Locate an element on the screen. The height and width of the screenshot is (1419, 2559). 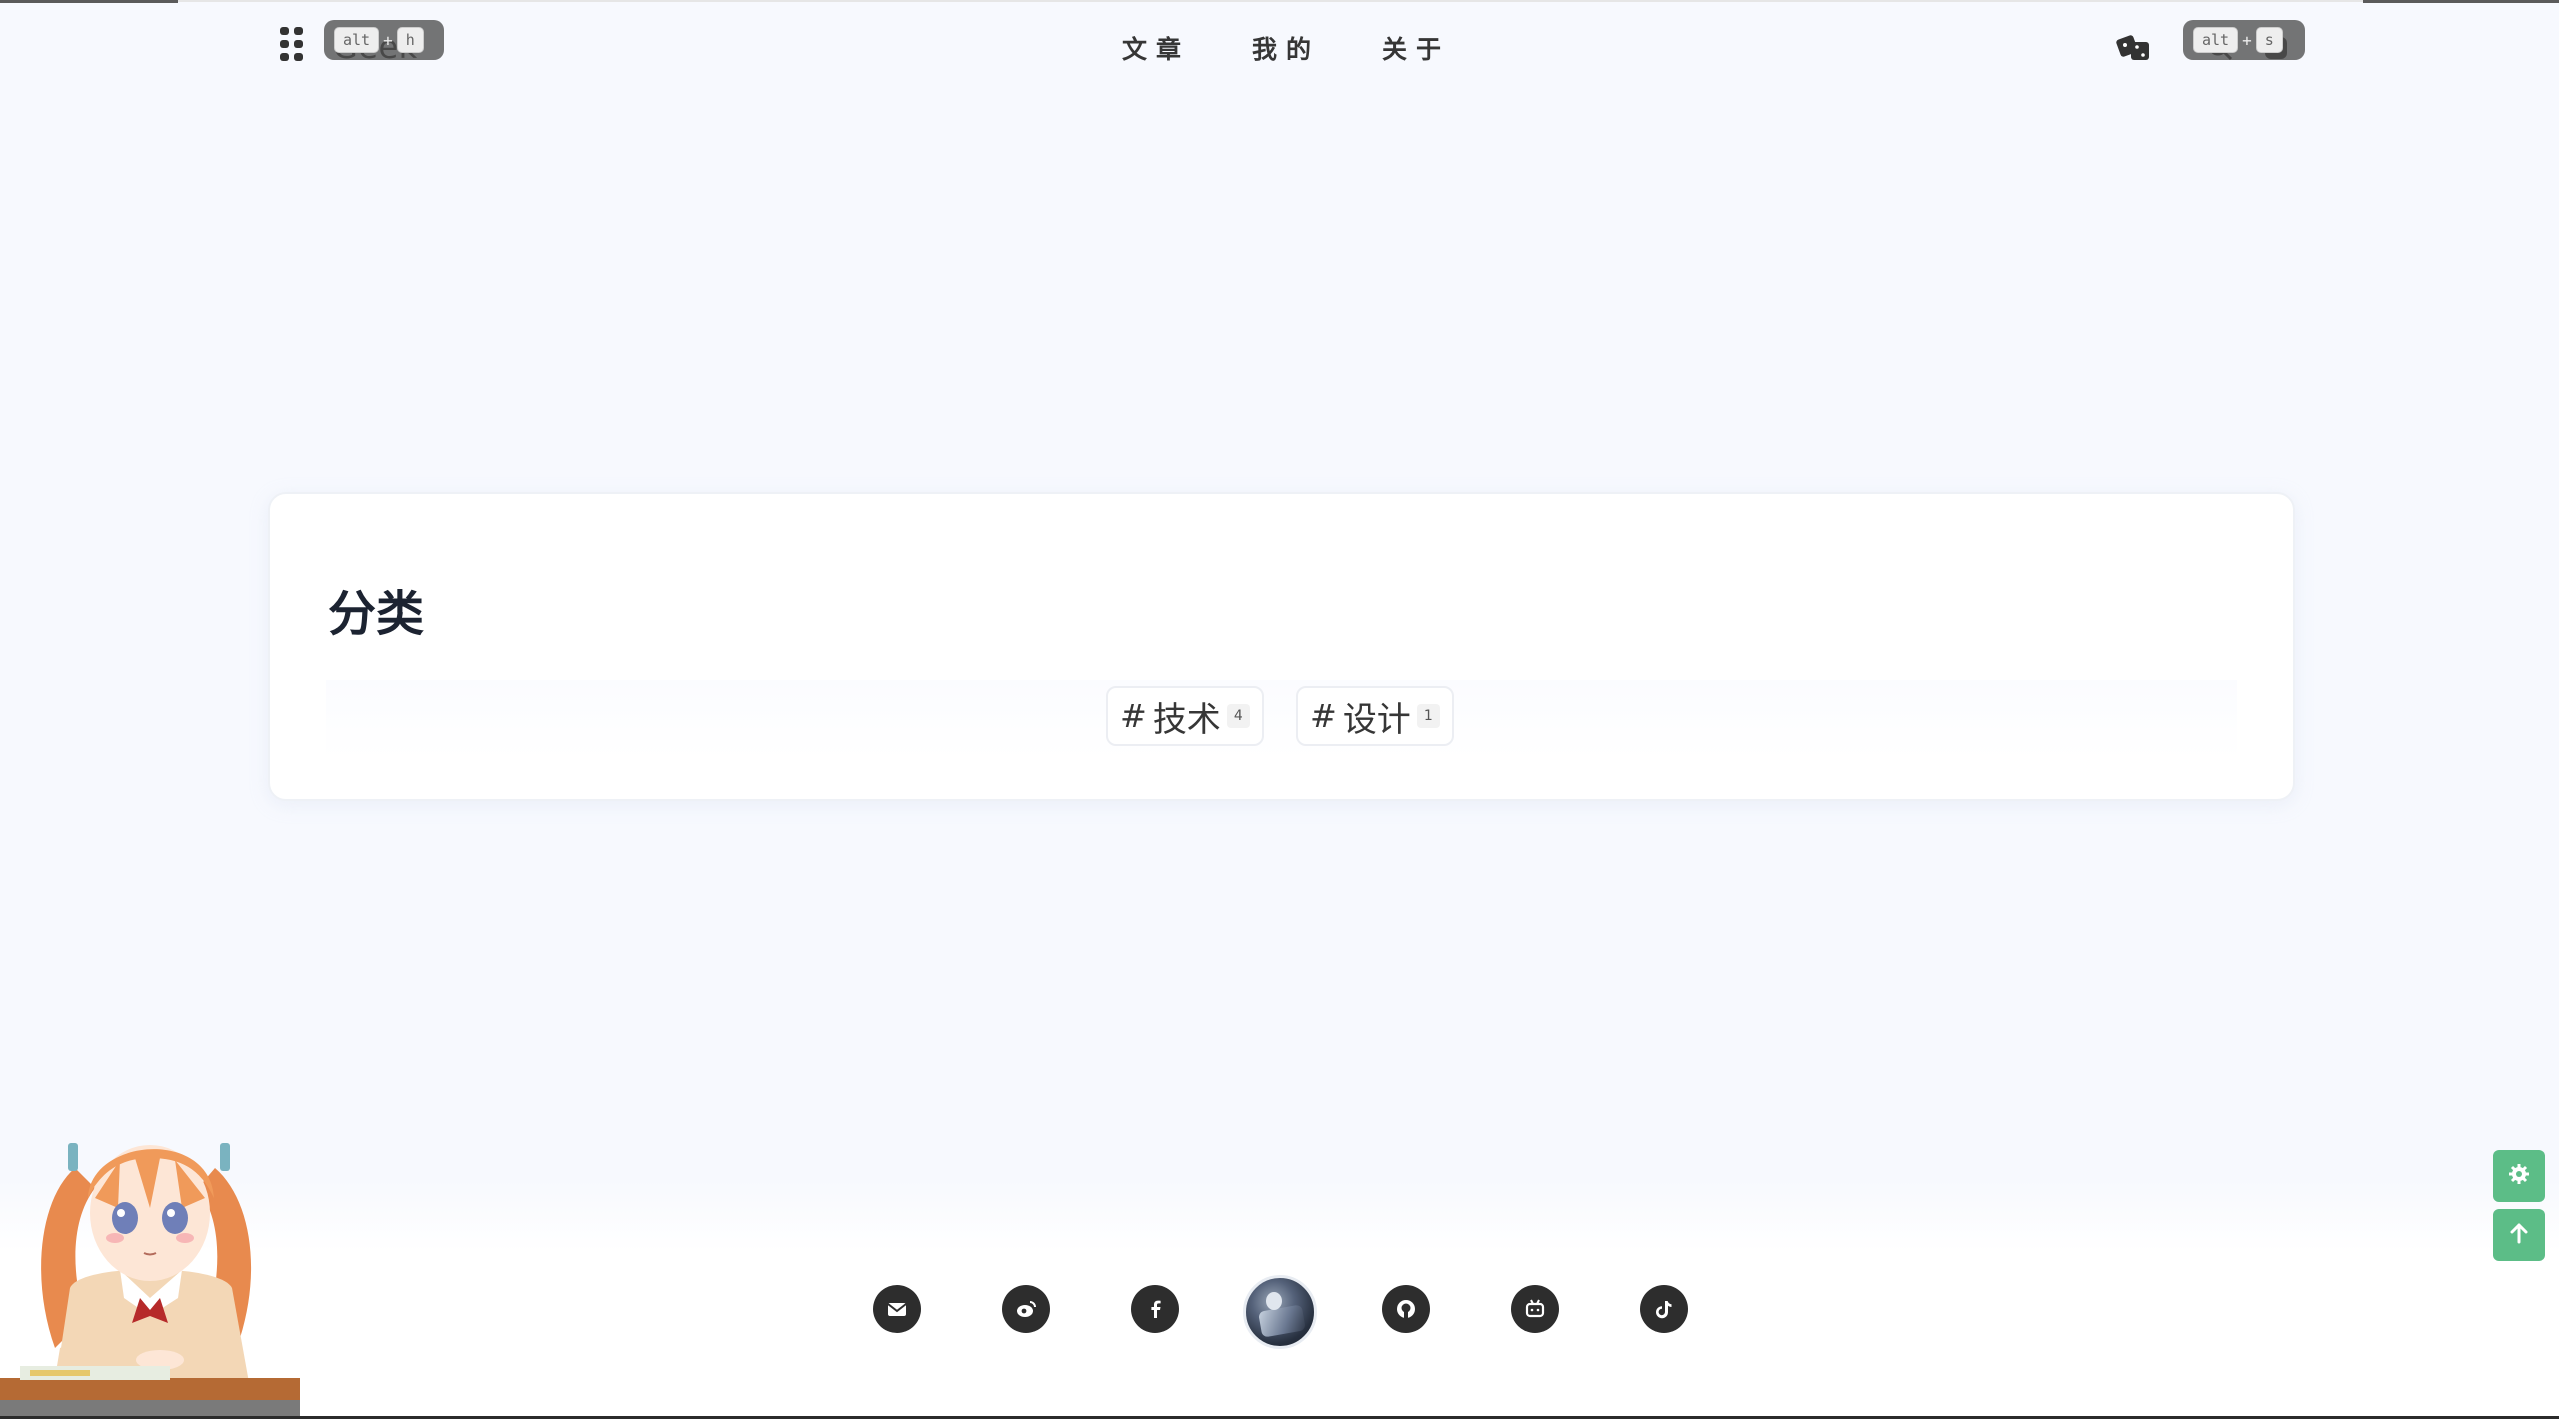
shortcut-key: h is located at coordinates (410, 40).